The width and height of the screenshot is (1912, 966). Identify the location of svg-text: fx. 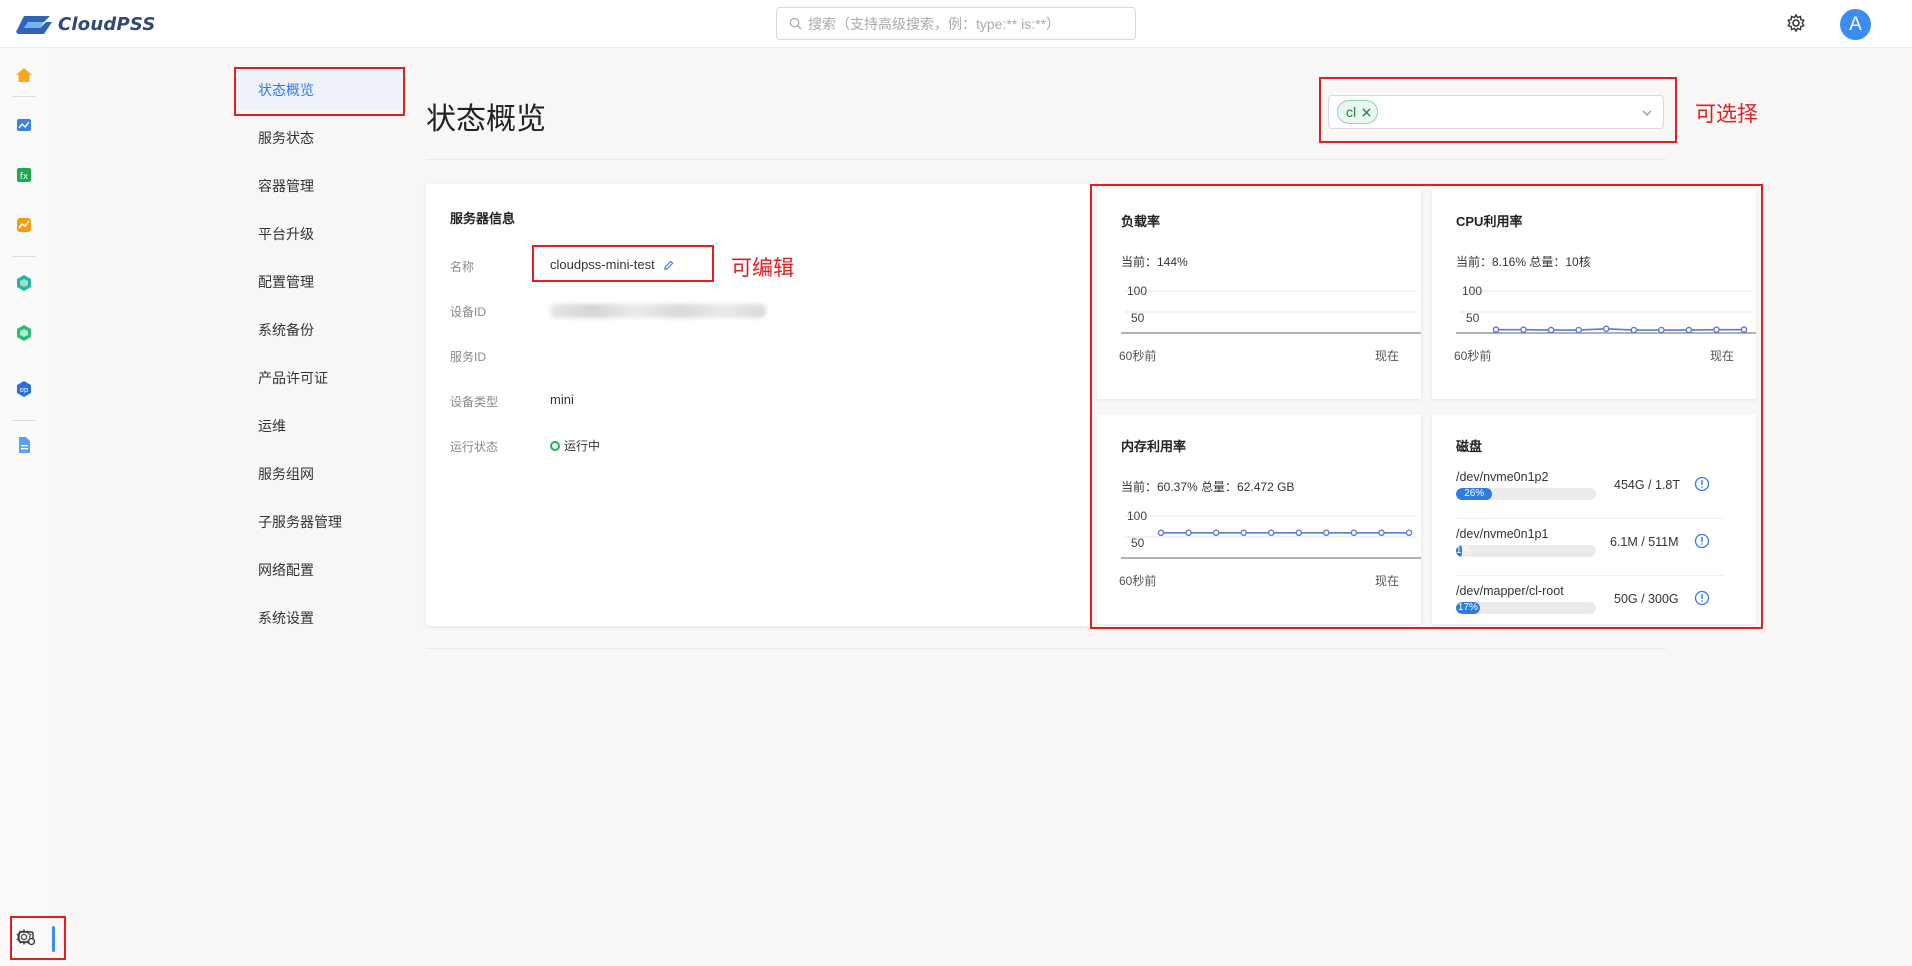
(24, 177).